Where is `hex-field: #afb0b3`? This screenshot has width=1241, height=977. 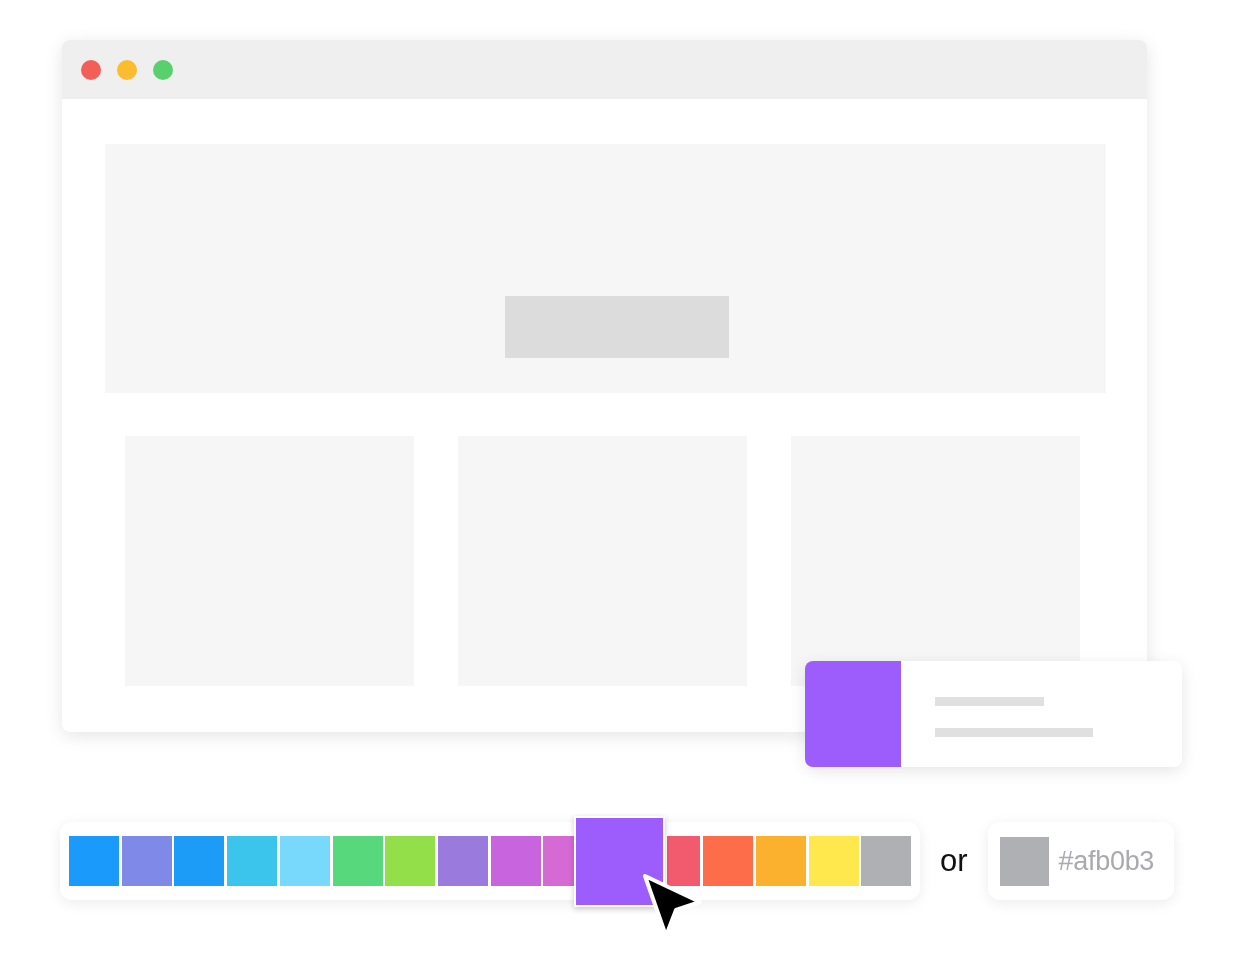 hex-field: #afb0b3 is located at coordinates (1080, 861).